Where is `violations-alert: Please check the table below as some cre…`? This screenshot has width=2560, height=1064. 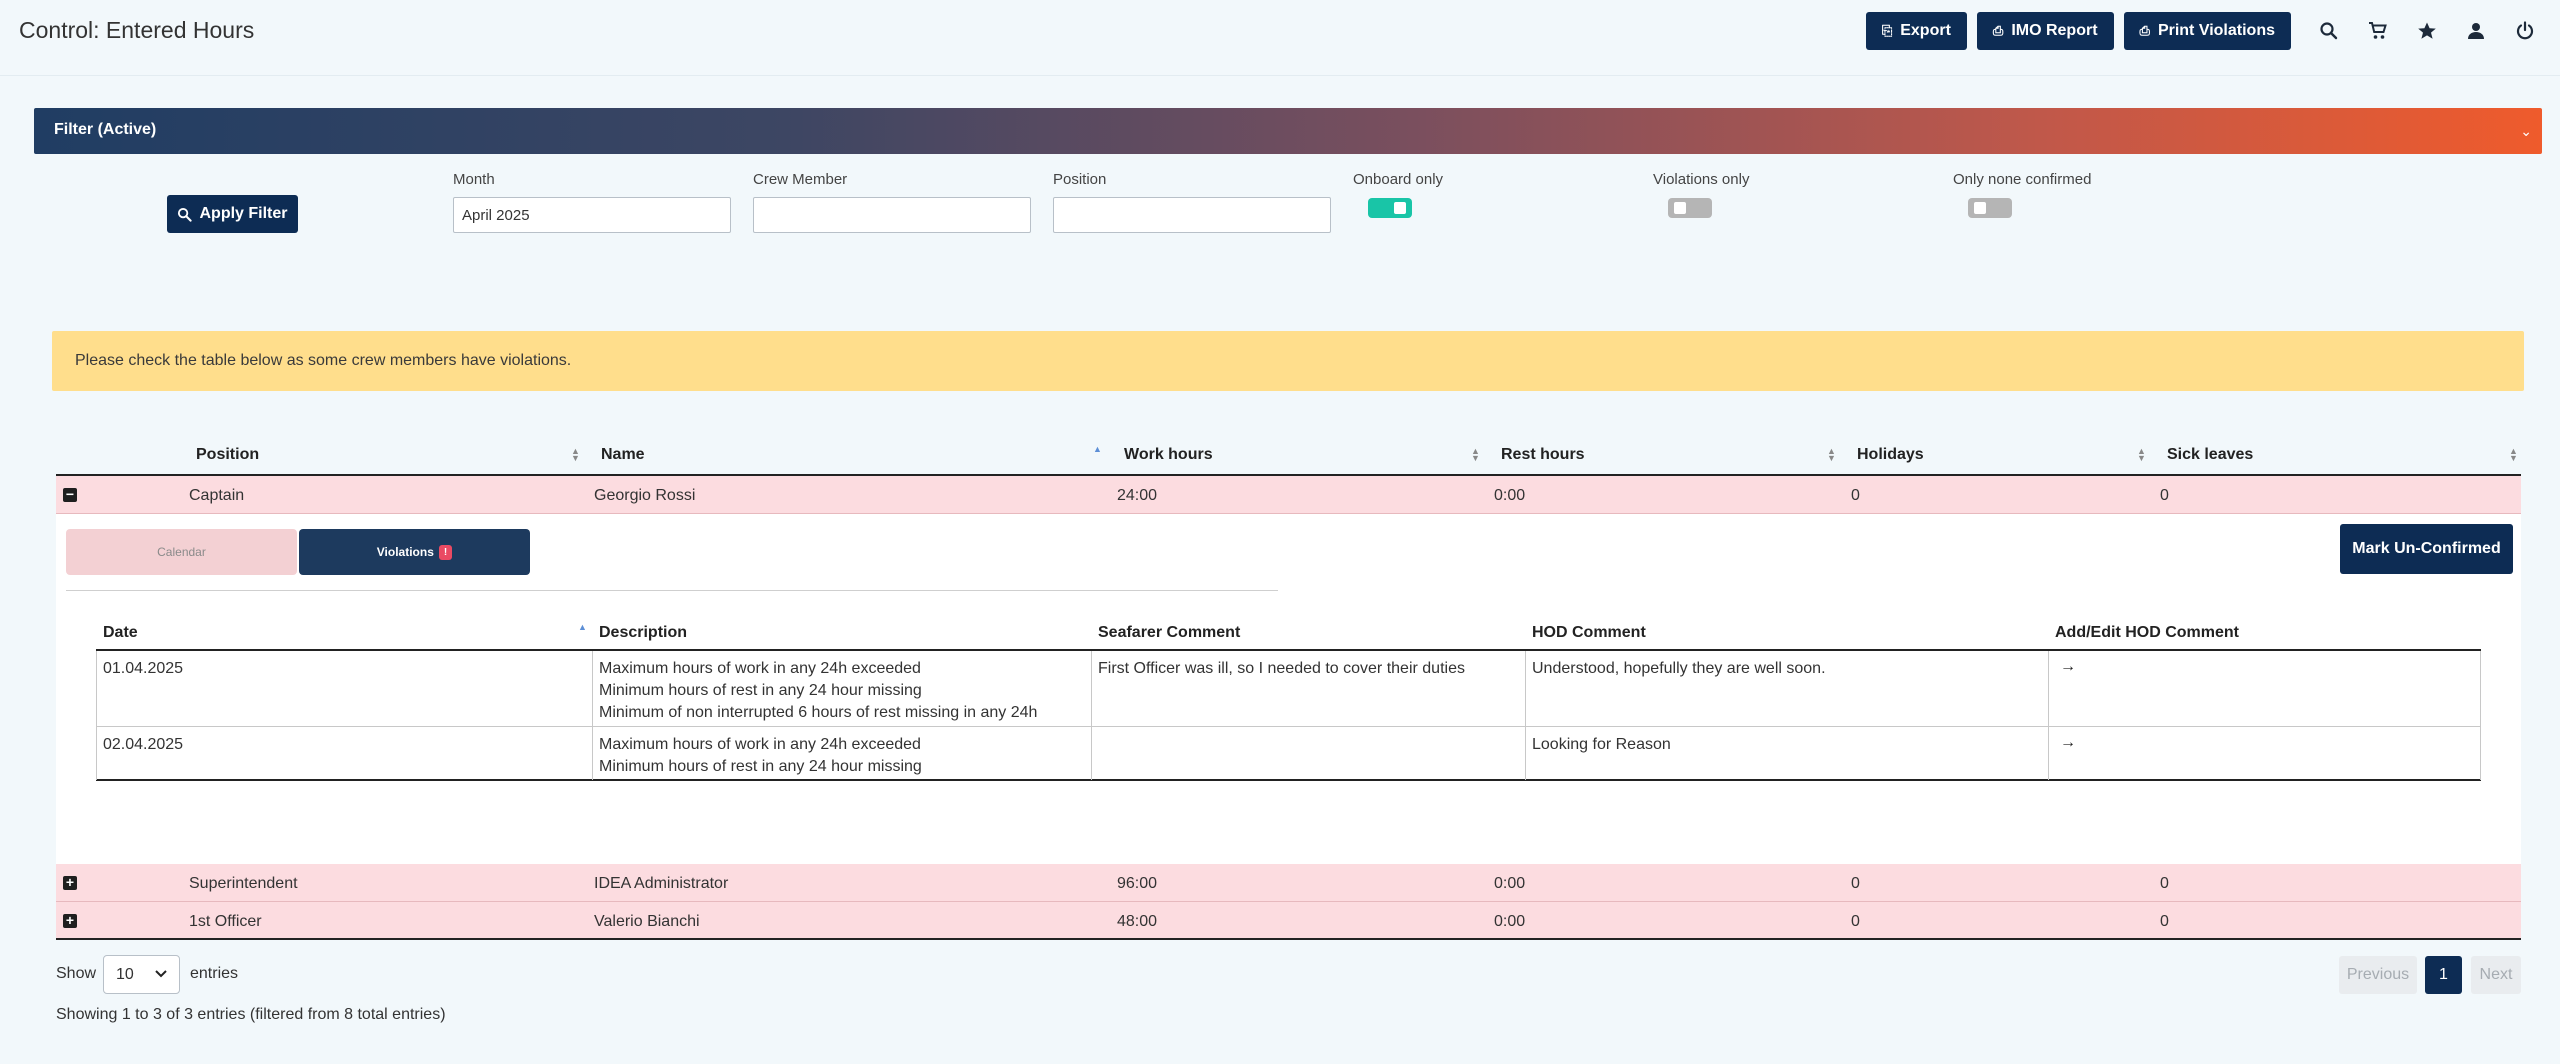 violations-alert: Please check the table below as some cre… is located at coordinates (1288, 361).